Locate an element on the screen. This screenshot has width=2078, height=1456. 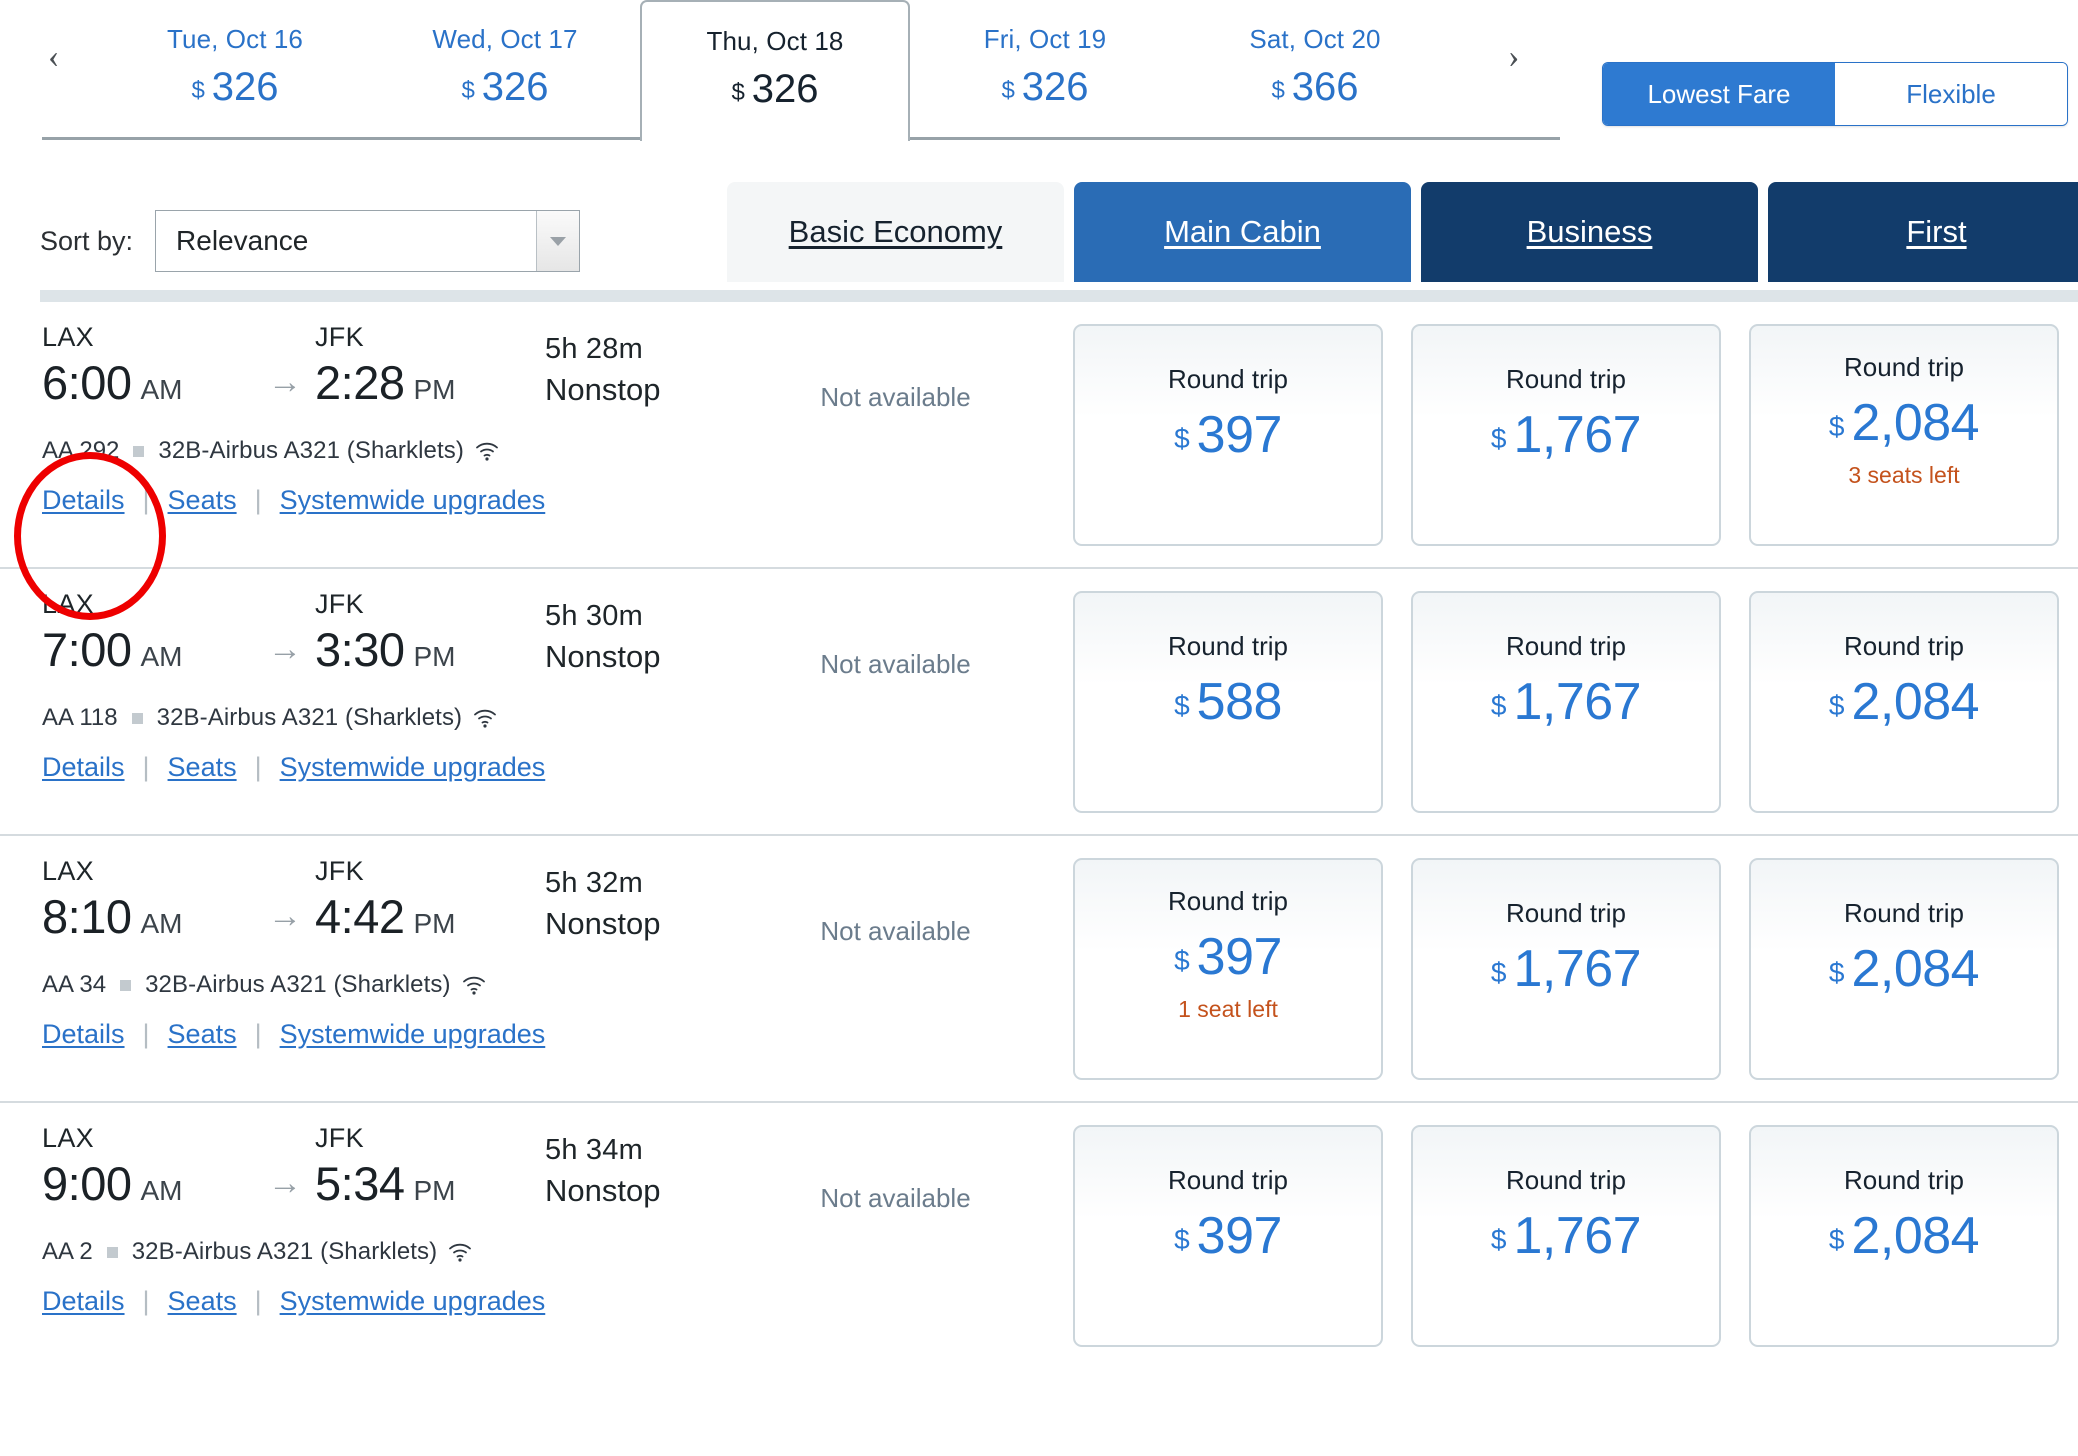
arrival-time-value: 4:42 is located at coordinates (360, 916).